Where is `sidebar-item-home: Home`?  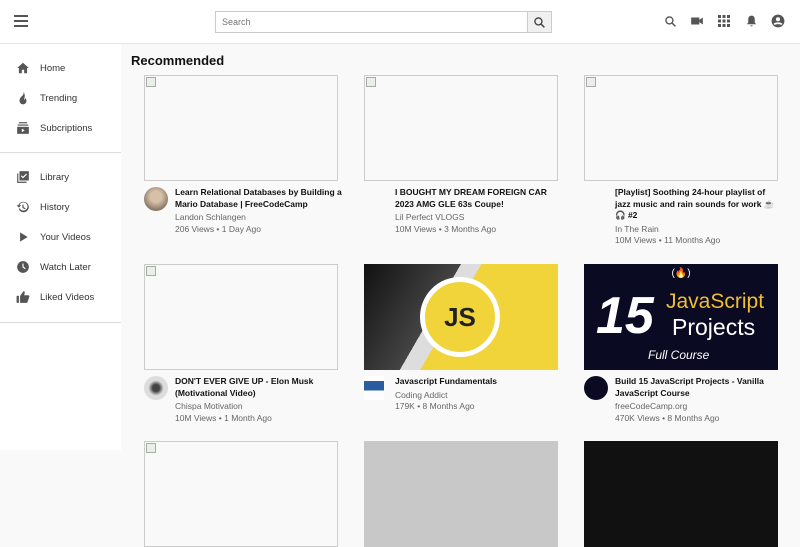
sidebar-item-home: Home is located at coordinates (60, 68).